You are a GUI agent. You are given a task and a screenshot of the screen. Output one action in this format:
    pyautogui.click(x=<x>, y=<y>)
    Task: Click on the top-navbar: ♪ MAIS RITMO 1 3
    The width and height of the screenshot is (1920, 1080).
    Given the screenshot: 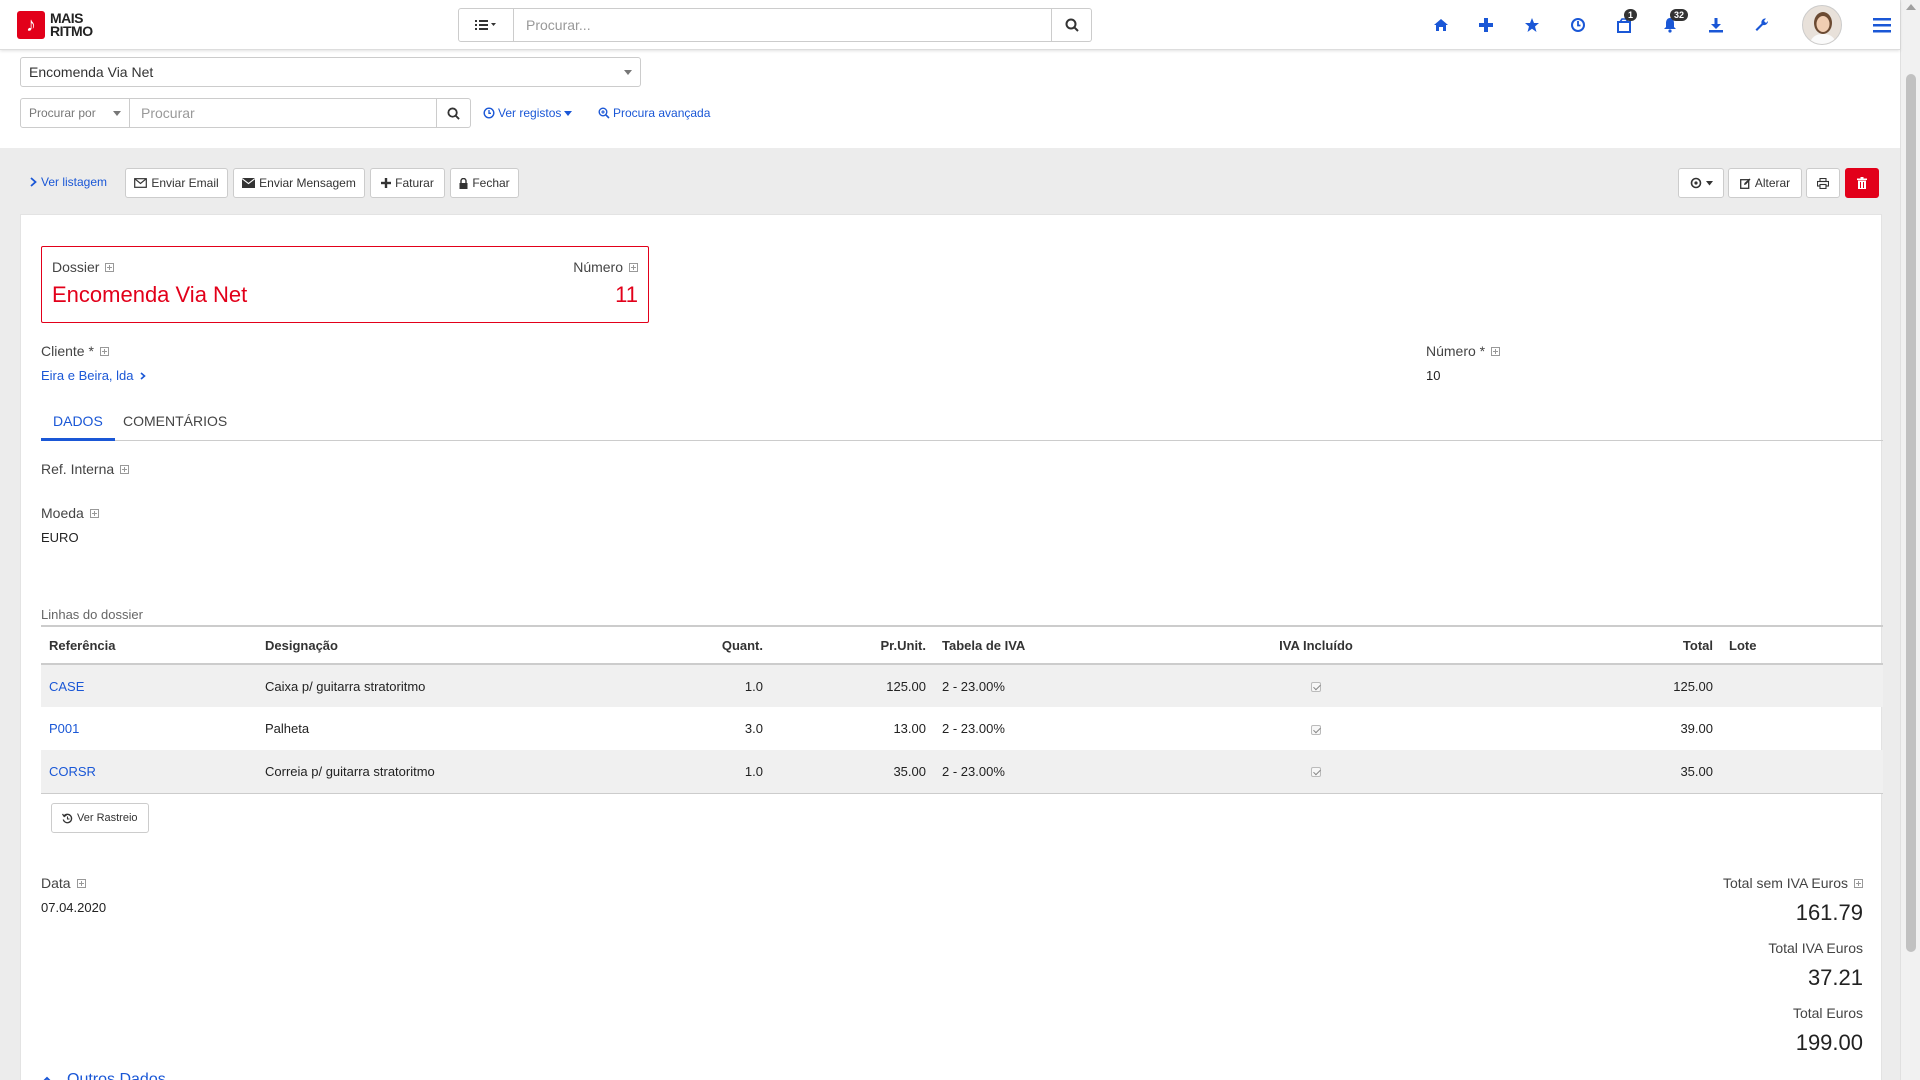 What is the action you would take?
    pyautogui.click(x=950, y=25)
    